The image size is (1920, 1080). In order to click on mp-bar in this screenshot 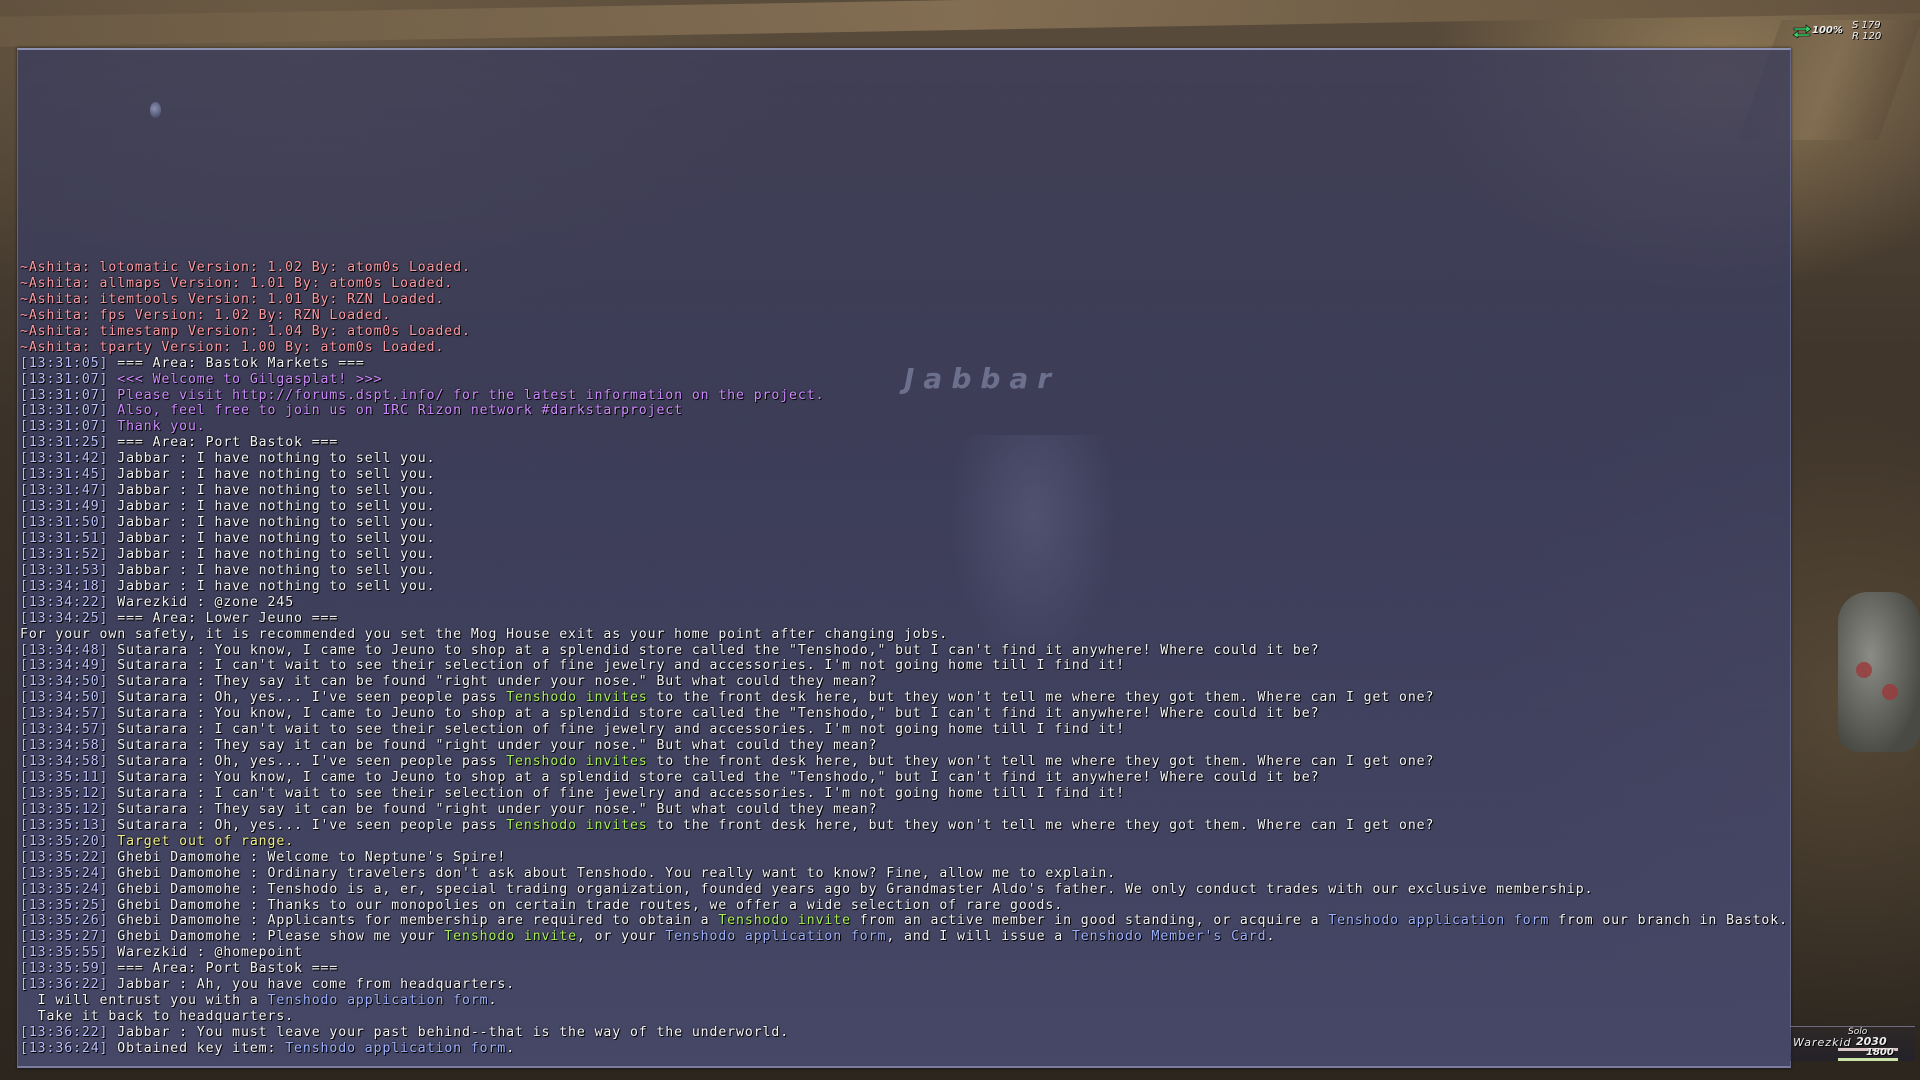, I will do `click(1868, 1059)`.